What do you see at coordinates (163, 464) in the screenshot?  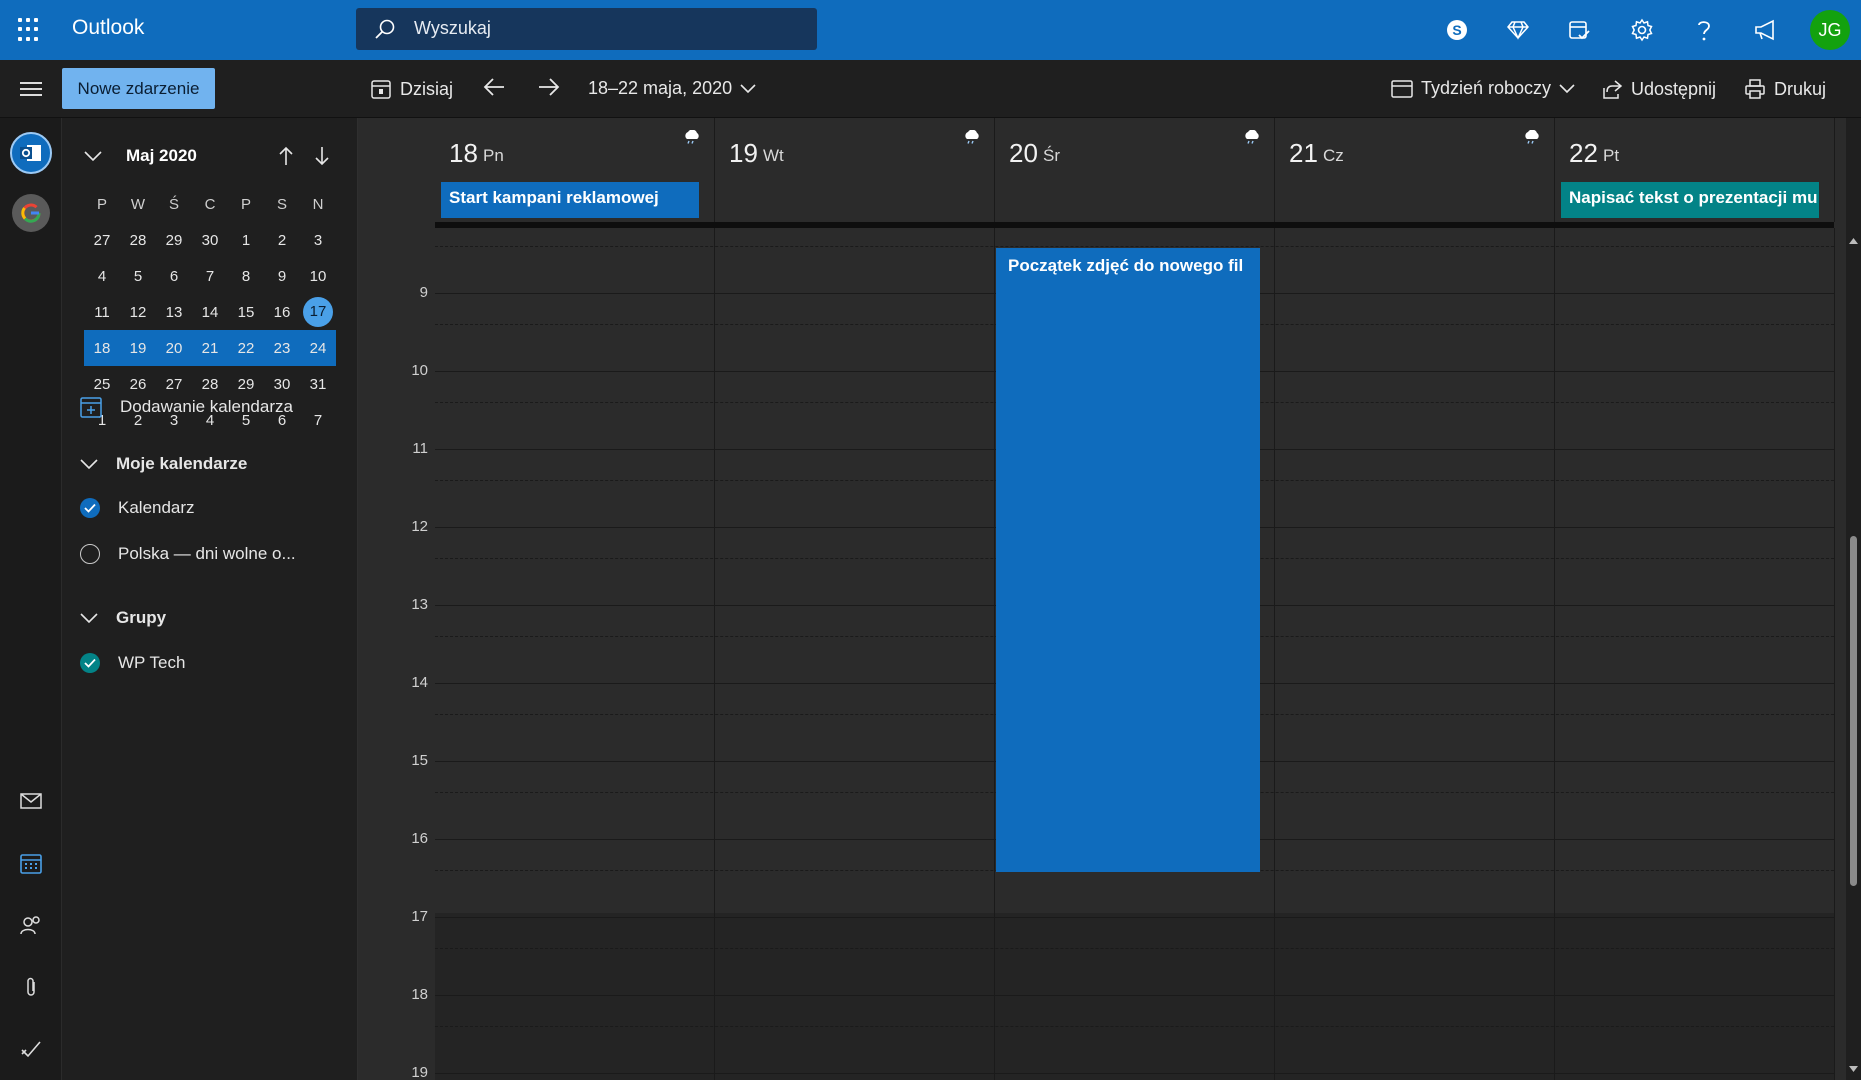 I see `my-calendars-header: Moje kalendarze` at bounding box center [163, 464].